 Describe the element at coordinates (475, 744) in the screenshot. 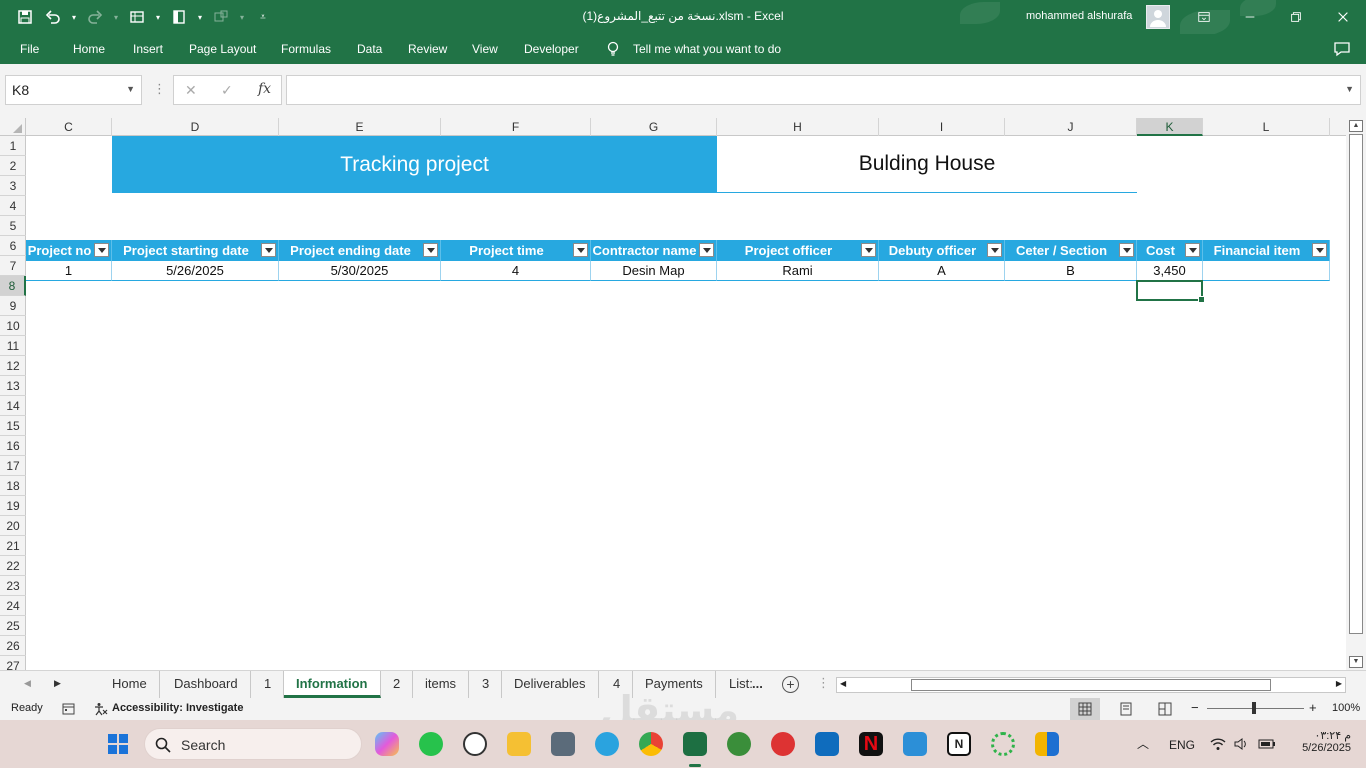

I see `clock-icon` at that location.